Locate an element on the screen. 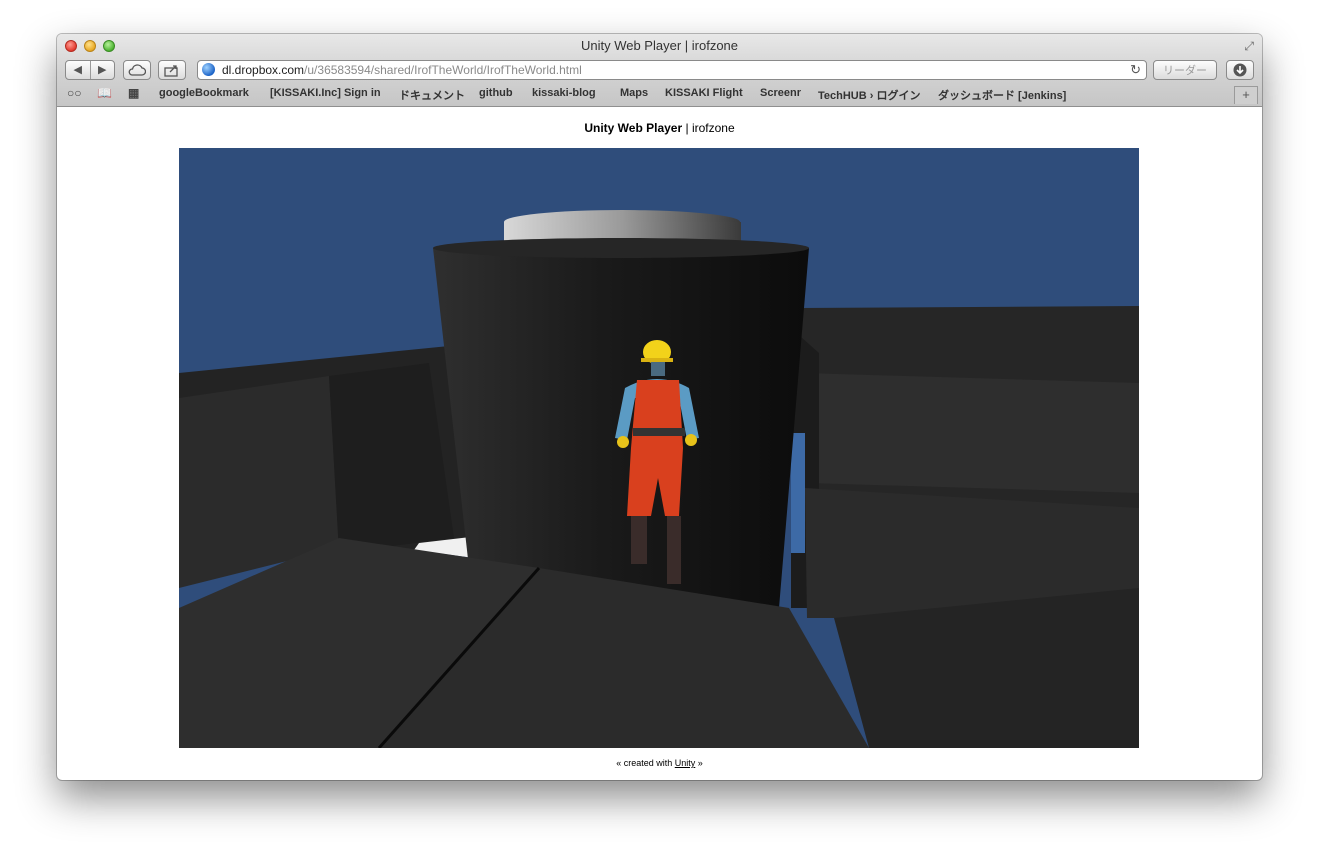 Image resolution: width=1319 pixels, height=860 pixels. leg-left is located at coordinates (639, 540).